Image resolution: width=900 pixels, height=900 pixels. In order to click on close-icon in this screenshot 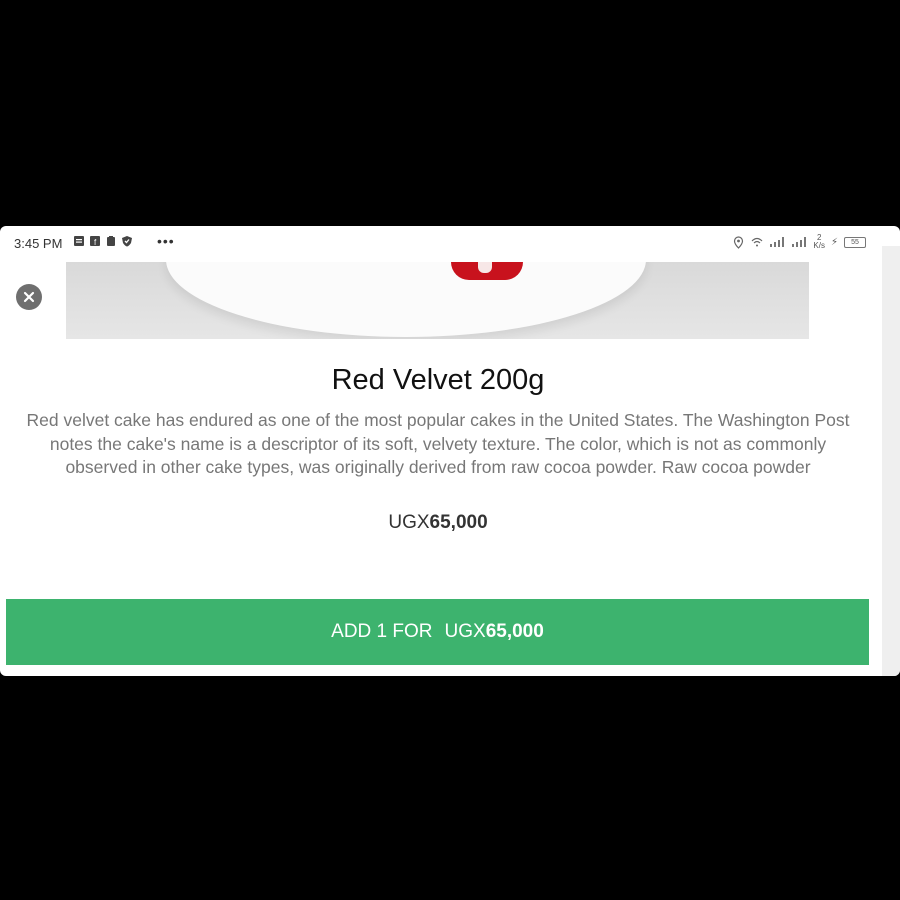, I will do `click(29, 297)`.